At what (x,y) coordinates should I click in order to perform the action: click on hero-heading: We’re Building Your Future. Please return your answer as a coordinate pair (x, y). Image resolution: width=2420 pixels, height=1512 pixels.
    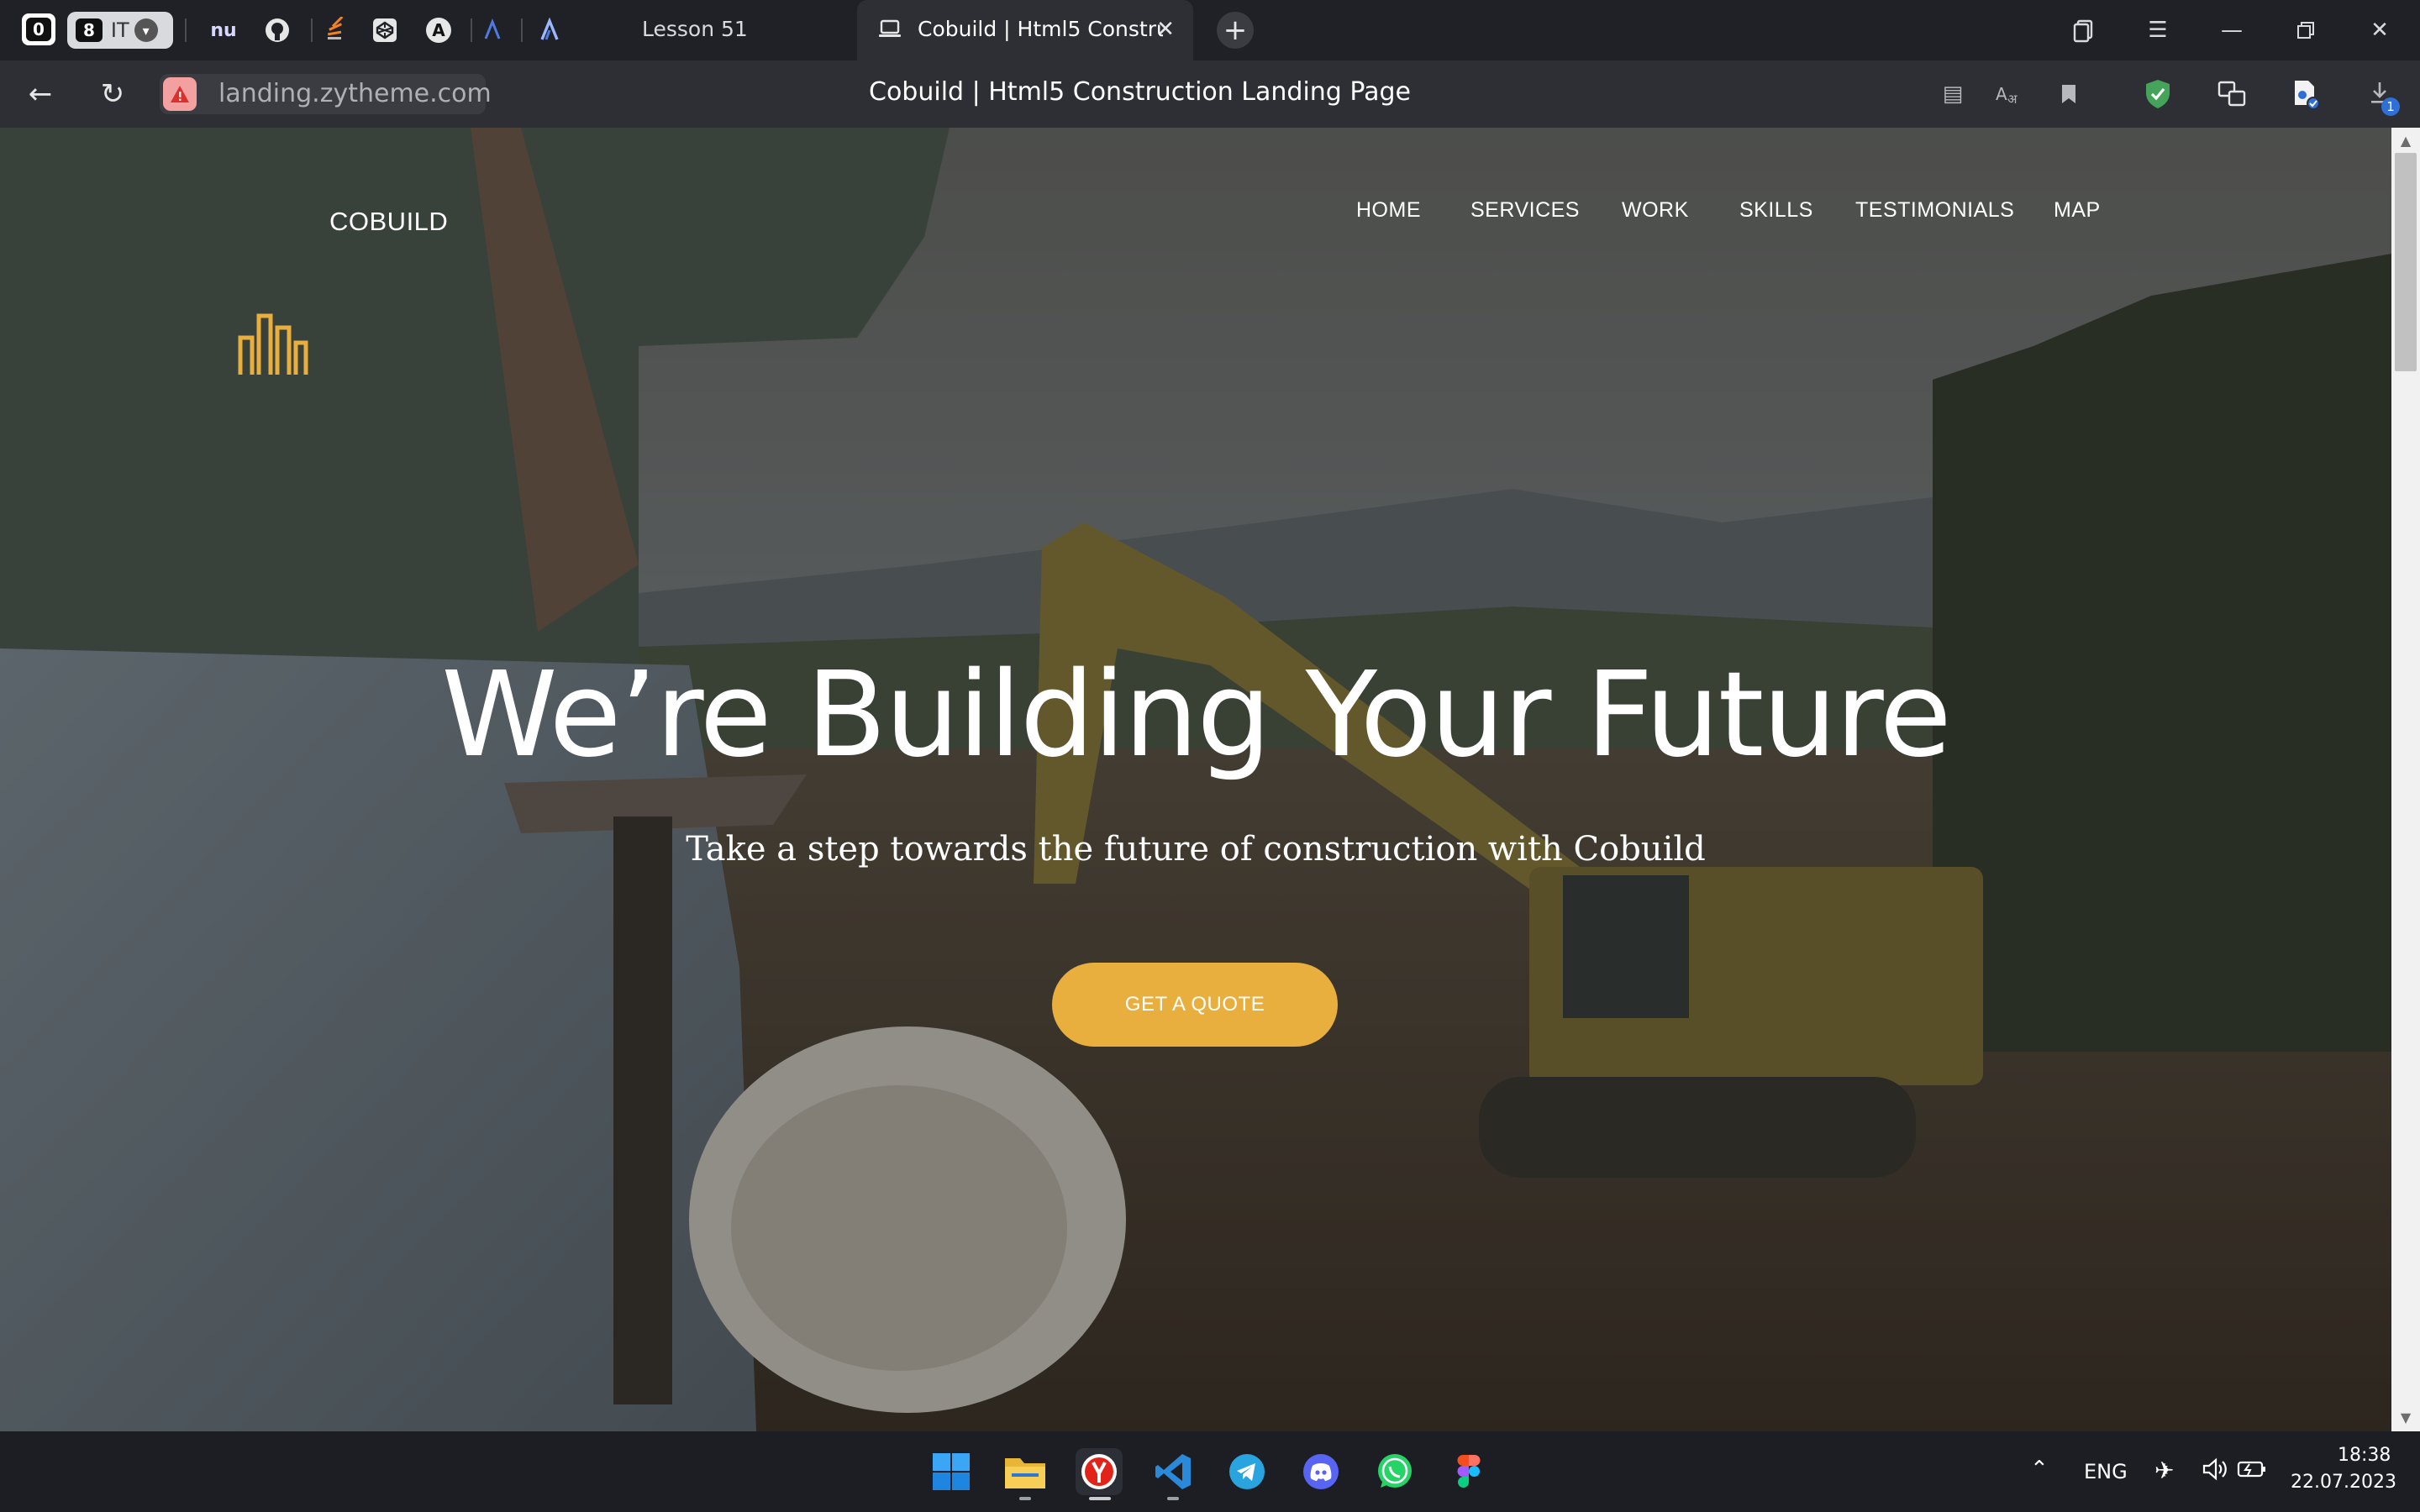
    Looking at the image, I should click on (1196, 715).